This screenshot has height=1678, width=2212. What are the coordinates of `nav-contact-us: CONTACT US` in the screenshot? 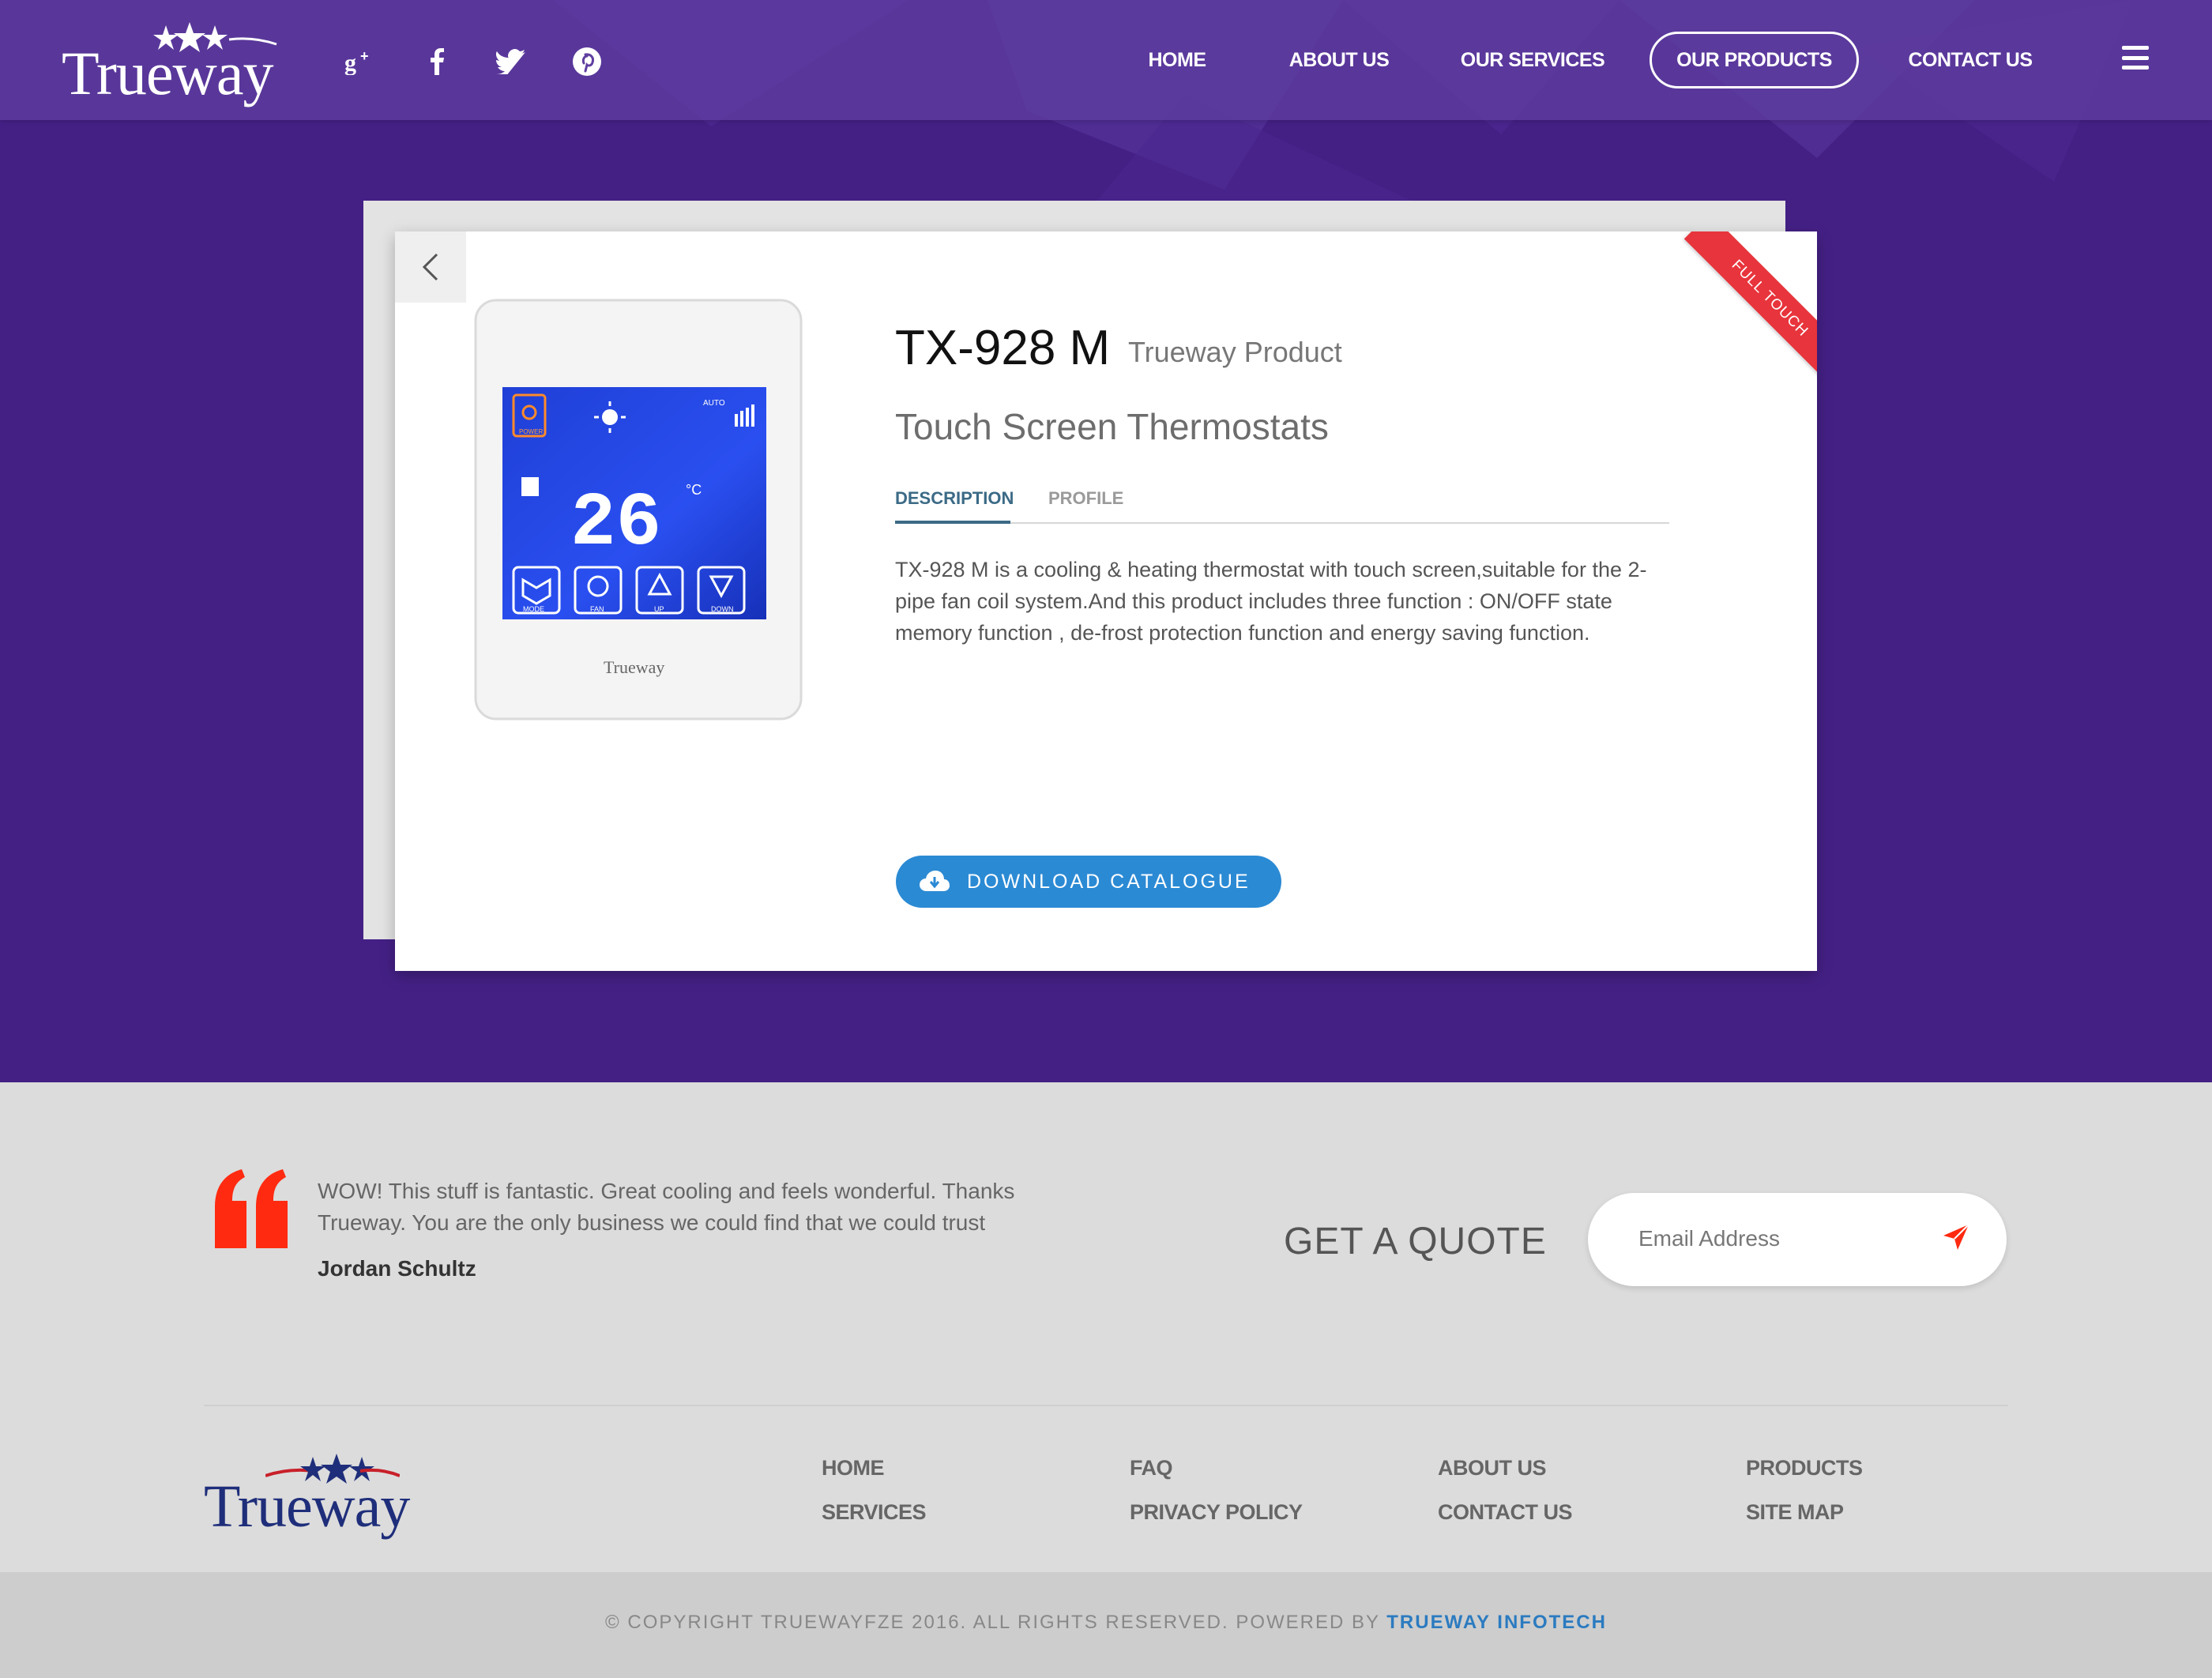 It's located at (1970, 60).